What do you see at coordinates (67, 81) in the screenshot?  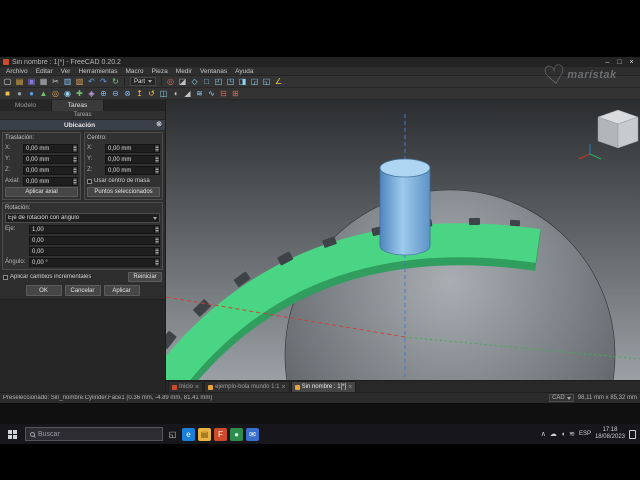 I see `copy-icon: ▥` at bounding box center [67, 81].